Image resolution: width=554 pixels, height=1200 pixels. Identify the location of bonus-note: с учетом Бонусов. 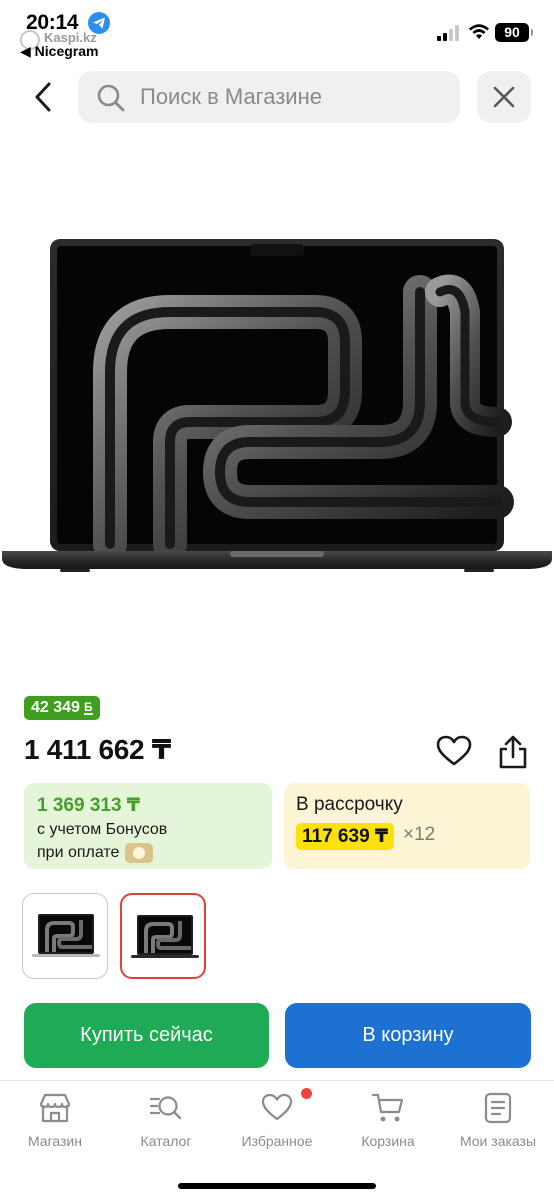
(102, 829).